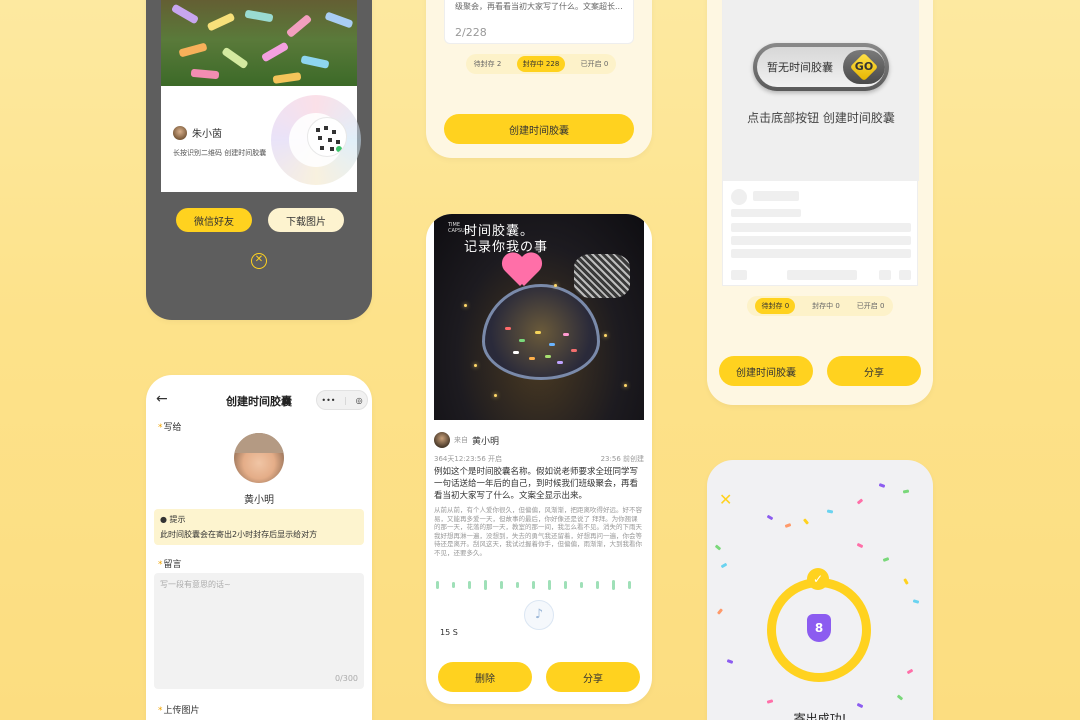 This screenshot has height=720, width=1080. What do you see at coordinates (306, 220) in the screenshot?
I see `download-image-button: 下载图片` at bounding box center [306, 220].